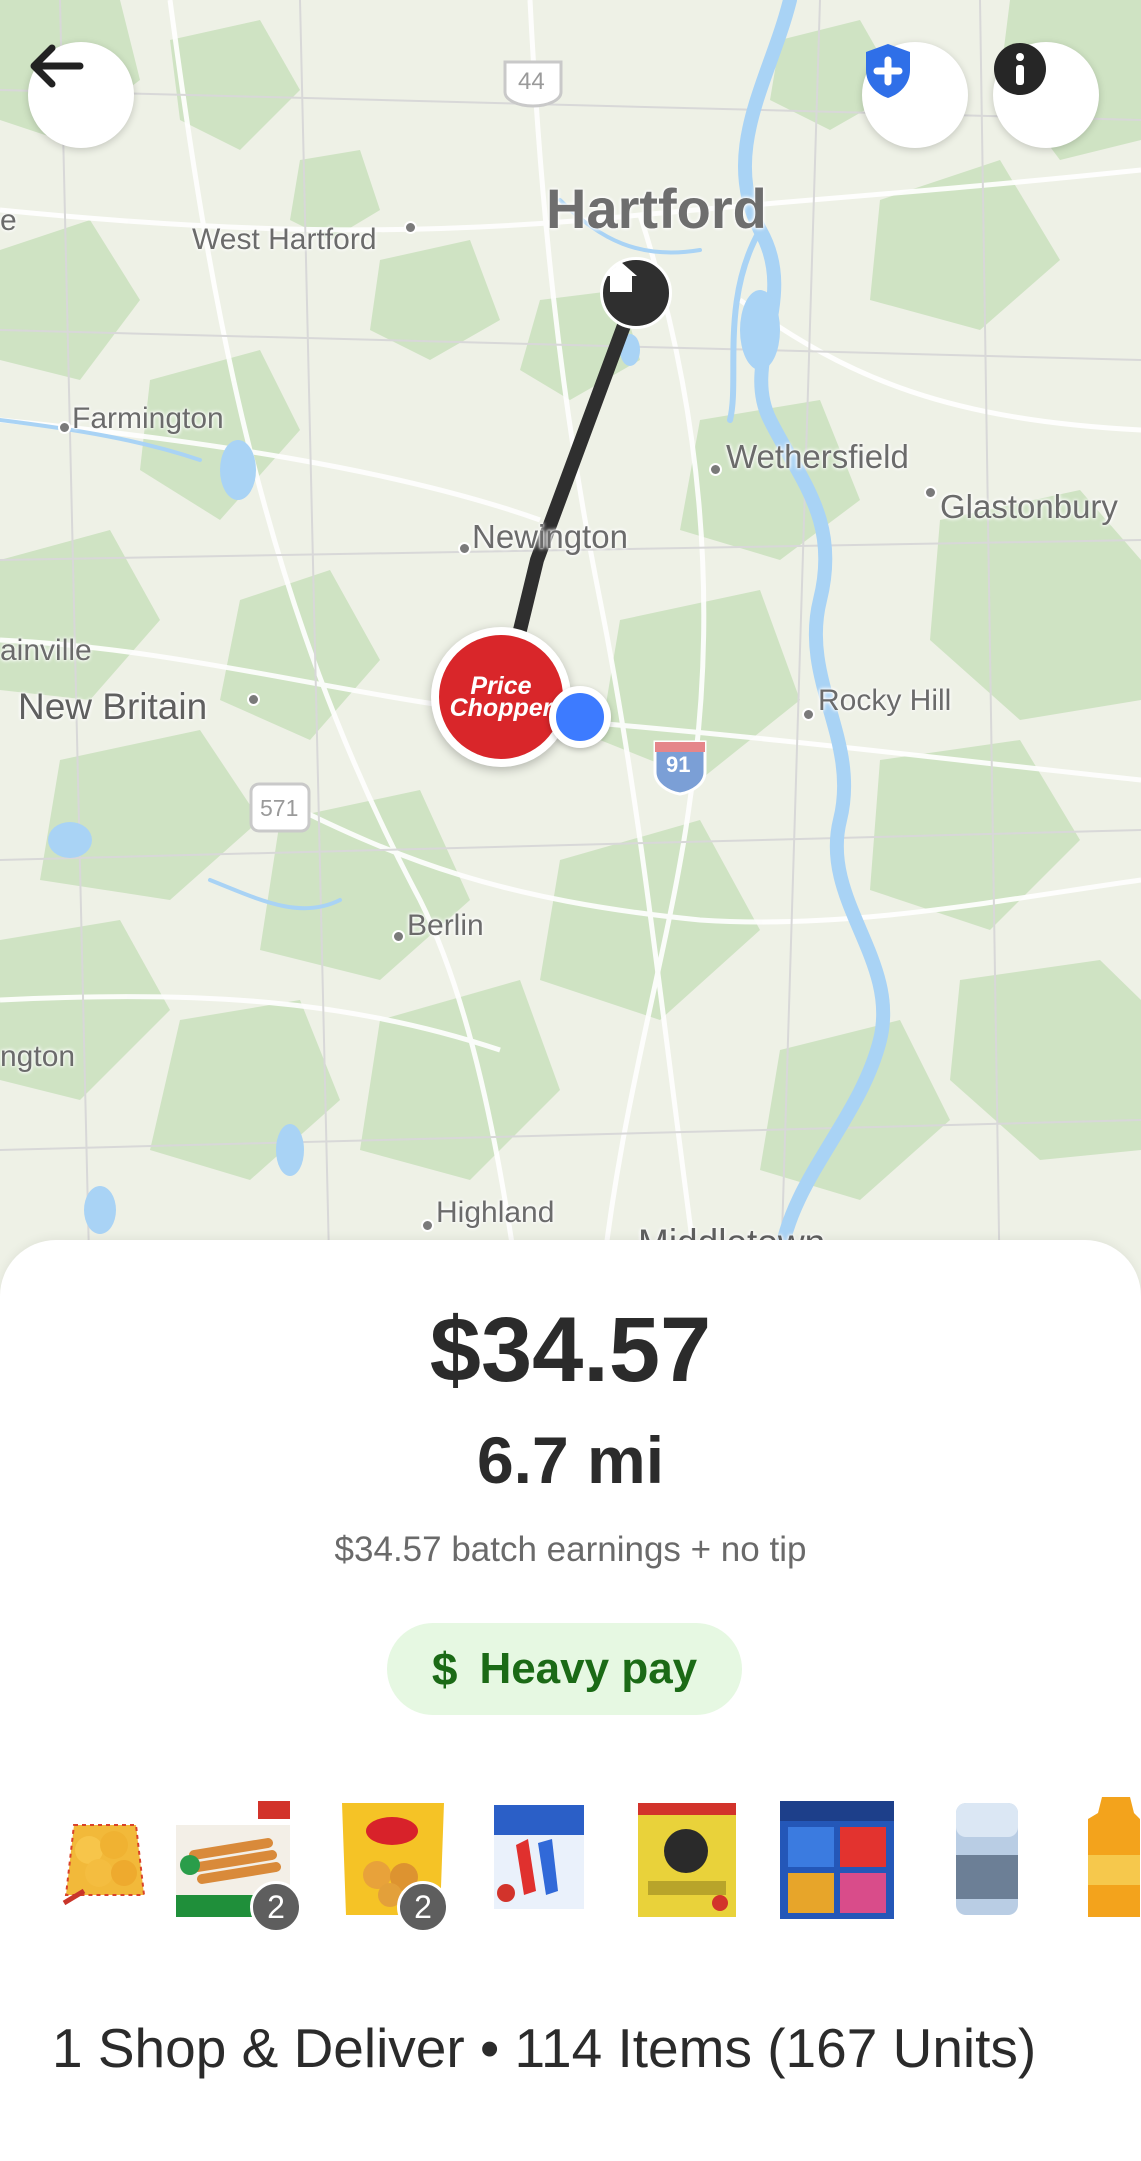 This screenshot has height=2161, width=1141. I want to click on map-dot-highland, so click(427, 1225).